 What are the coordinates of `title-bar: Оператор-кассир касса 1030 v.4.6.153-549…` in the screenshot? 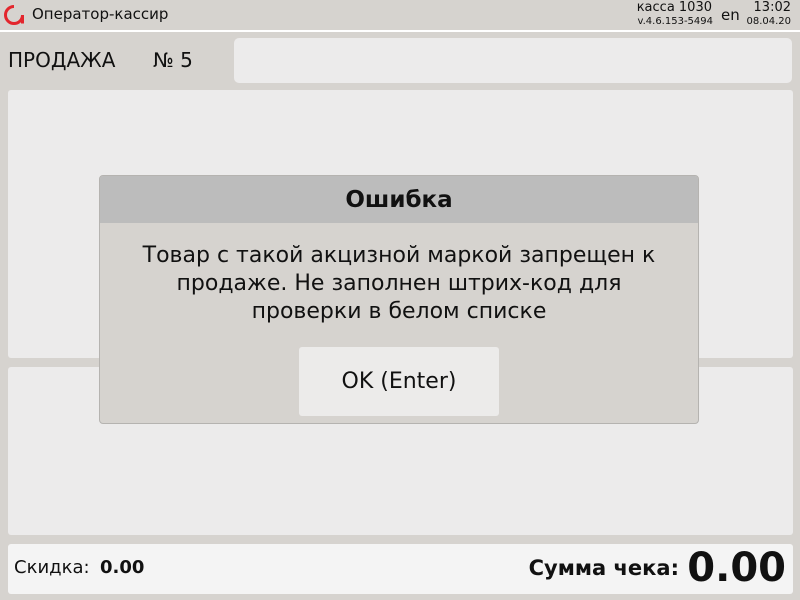 It's located at (400, 15).